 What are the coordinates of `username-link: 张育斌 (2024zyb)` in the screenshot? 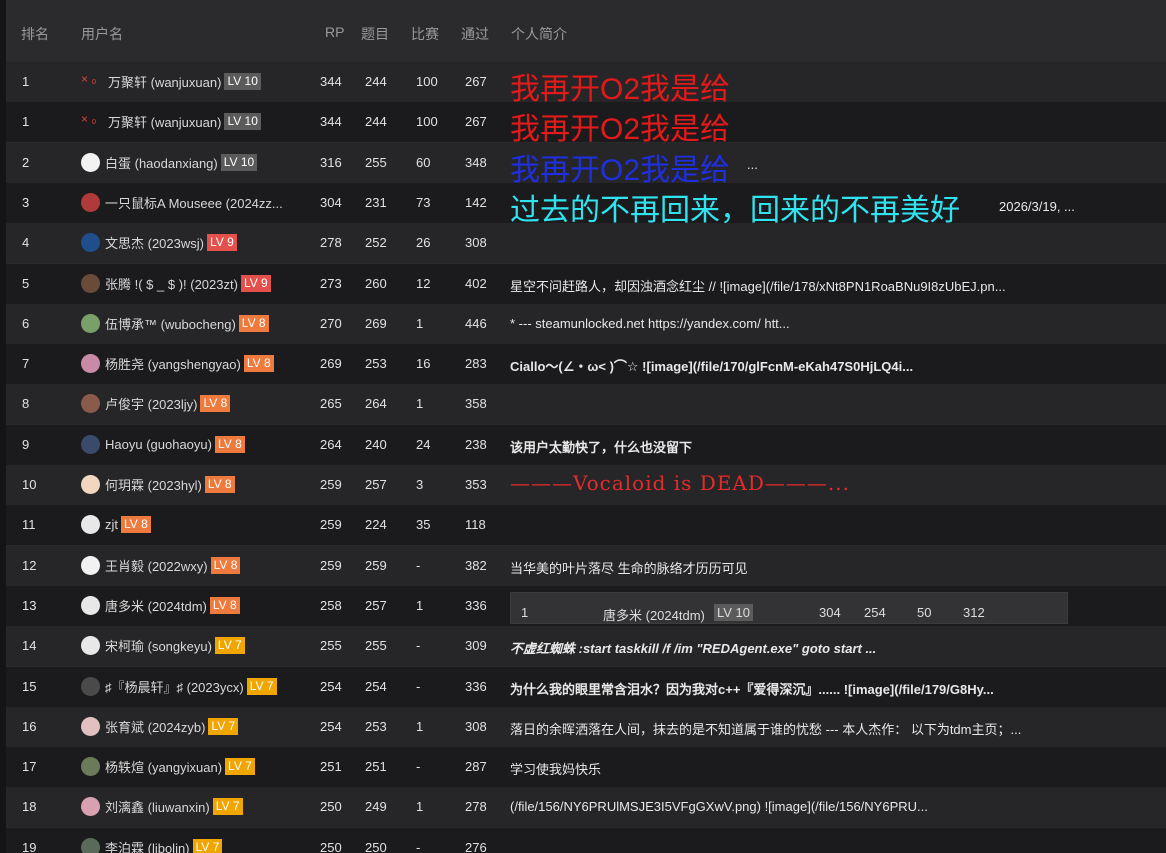 It's located at (155, 726).